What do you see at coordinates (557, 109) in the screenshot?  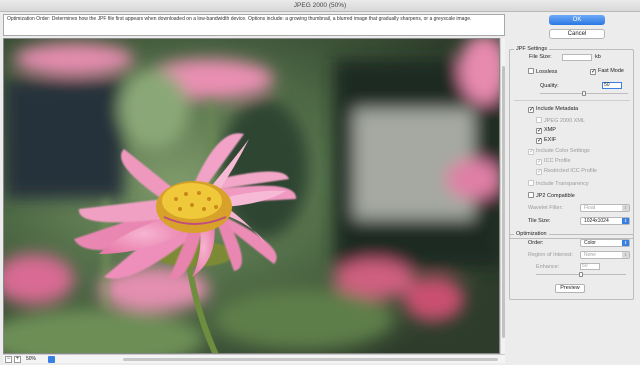 I see `include-metadata-label: Include Metadata` at bounding box center [557, 109].